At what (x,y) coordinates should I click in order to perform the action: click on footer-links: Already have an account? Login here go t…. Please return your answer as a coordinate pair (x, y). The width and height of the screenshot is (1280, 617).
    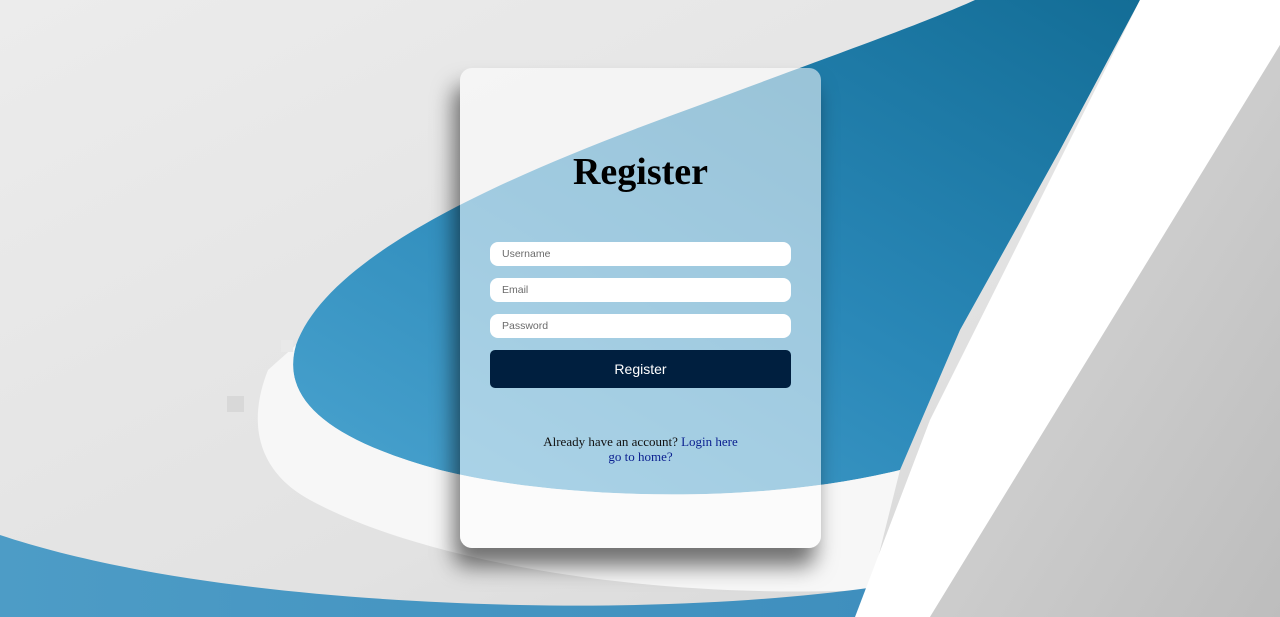
    Looking at the image, I should click on (640, 449).